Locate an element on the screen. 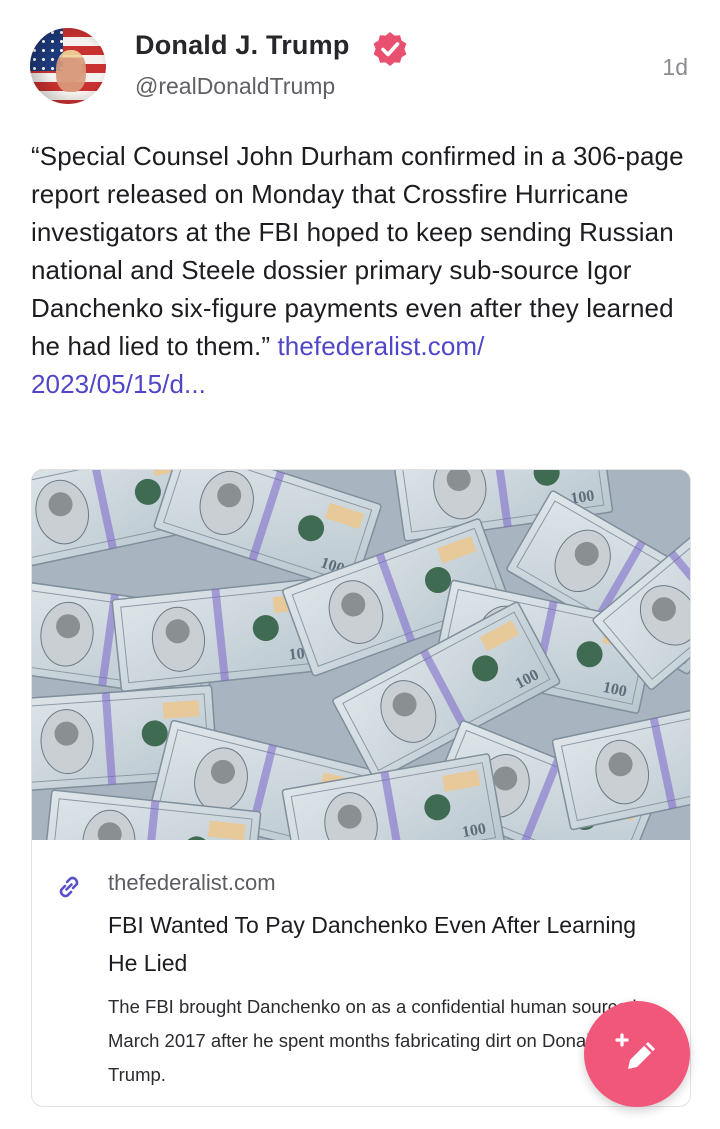  verified-badge-icon is located at coordinates (390, 49).